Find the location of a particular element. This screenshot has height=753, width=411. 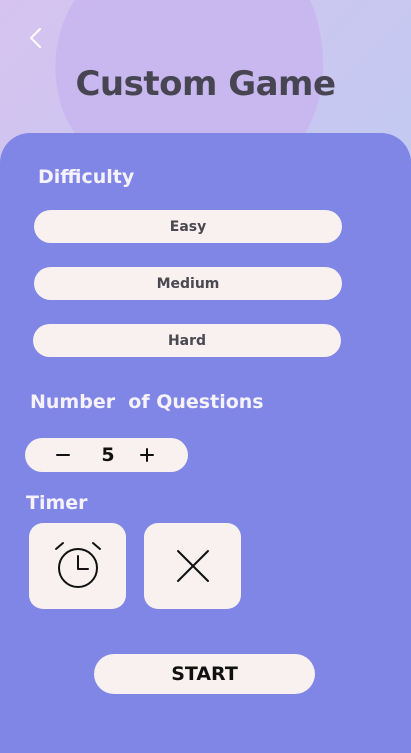

plus-icon is located at coordinates (147, 455).